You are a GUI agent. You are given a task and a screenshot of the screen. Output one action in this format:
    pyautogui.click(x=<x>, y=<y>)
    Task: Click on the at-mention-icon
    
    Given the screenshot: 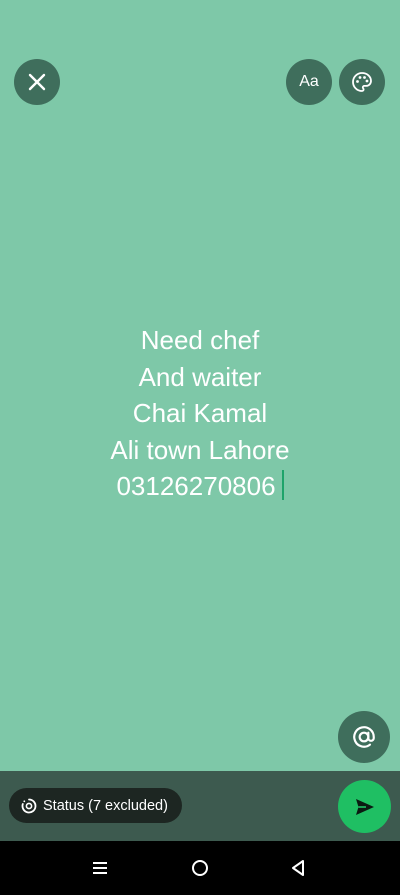 What is the action you would take?
    pyautogui.click(x=364, y=737)
    